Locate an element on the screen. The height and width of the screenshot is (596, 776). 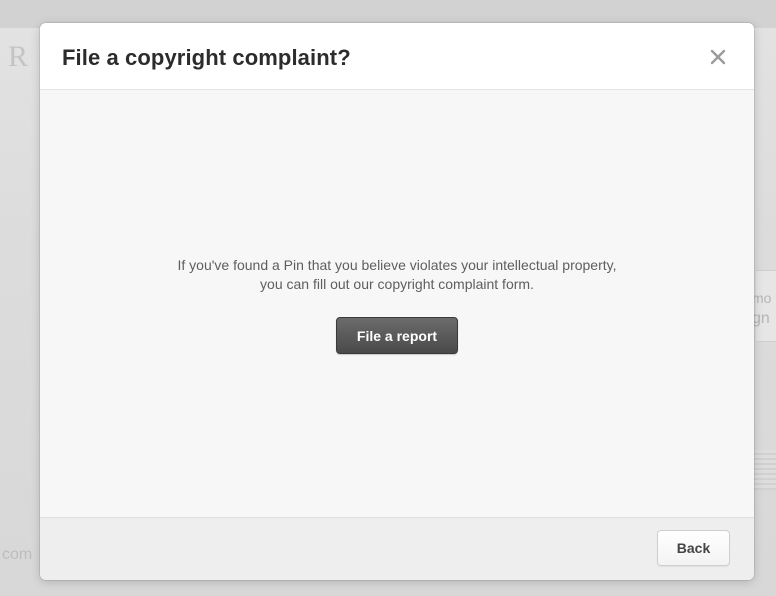
close-button is located at coordinates (718, 57).